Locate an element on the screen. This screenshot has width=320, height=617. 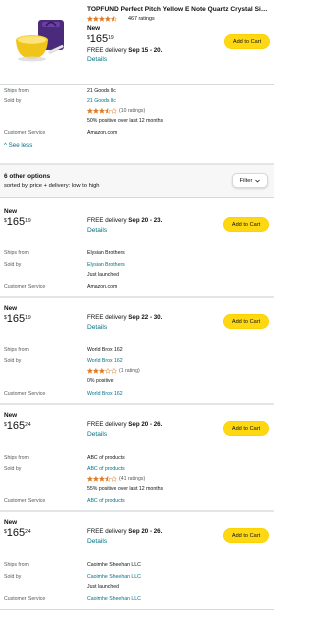
rating-count: 467 ratings is located at coordinates (141, 19).